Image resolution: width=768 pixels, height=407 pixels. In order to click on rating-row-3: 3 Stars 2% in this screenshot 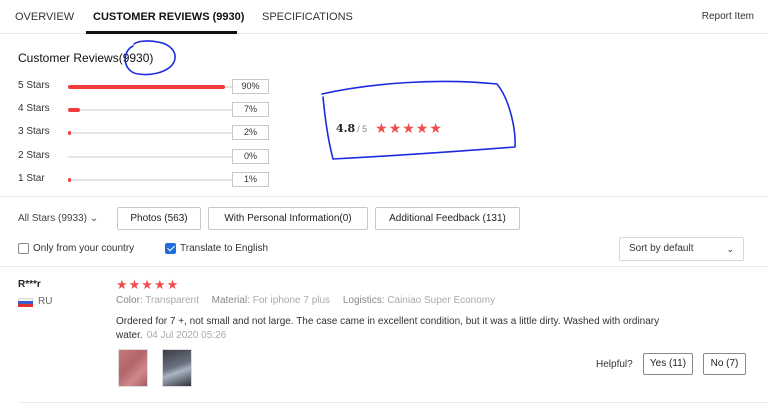, I will do `click(148, 132)`.